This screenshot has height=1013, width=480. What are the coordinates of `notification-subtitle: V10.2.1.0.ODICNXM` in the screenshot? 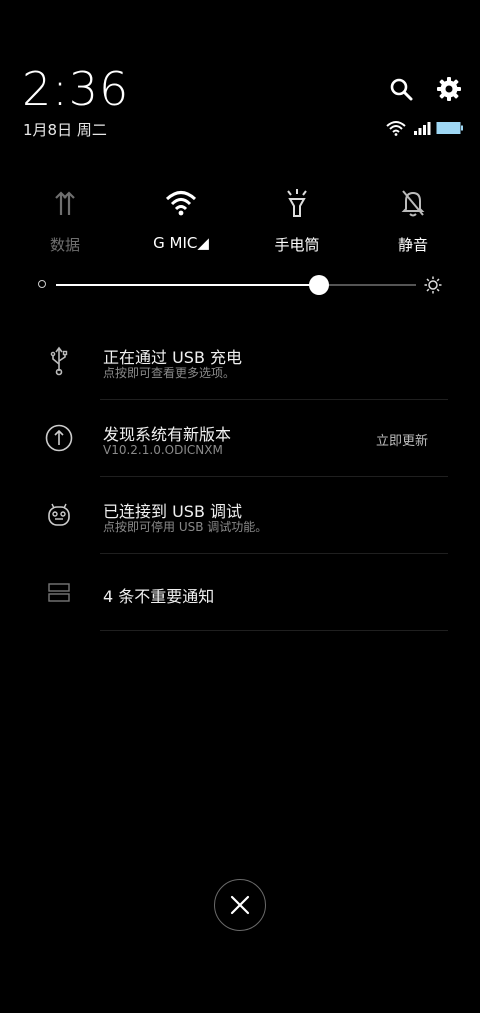 It's located at (163, 450).